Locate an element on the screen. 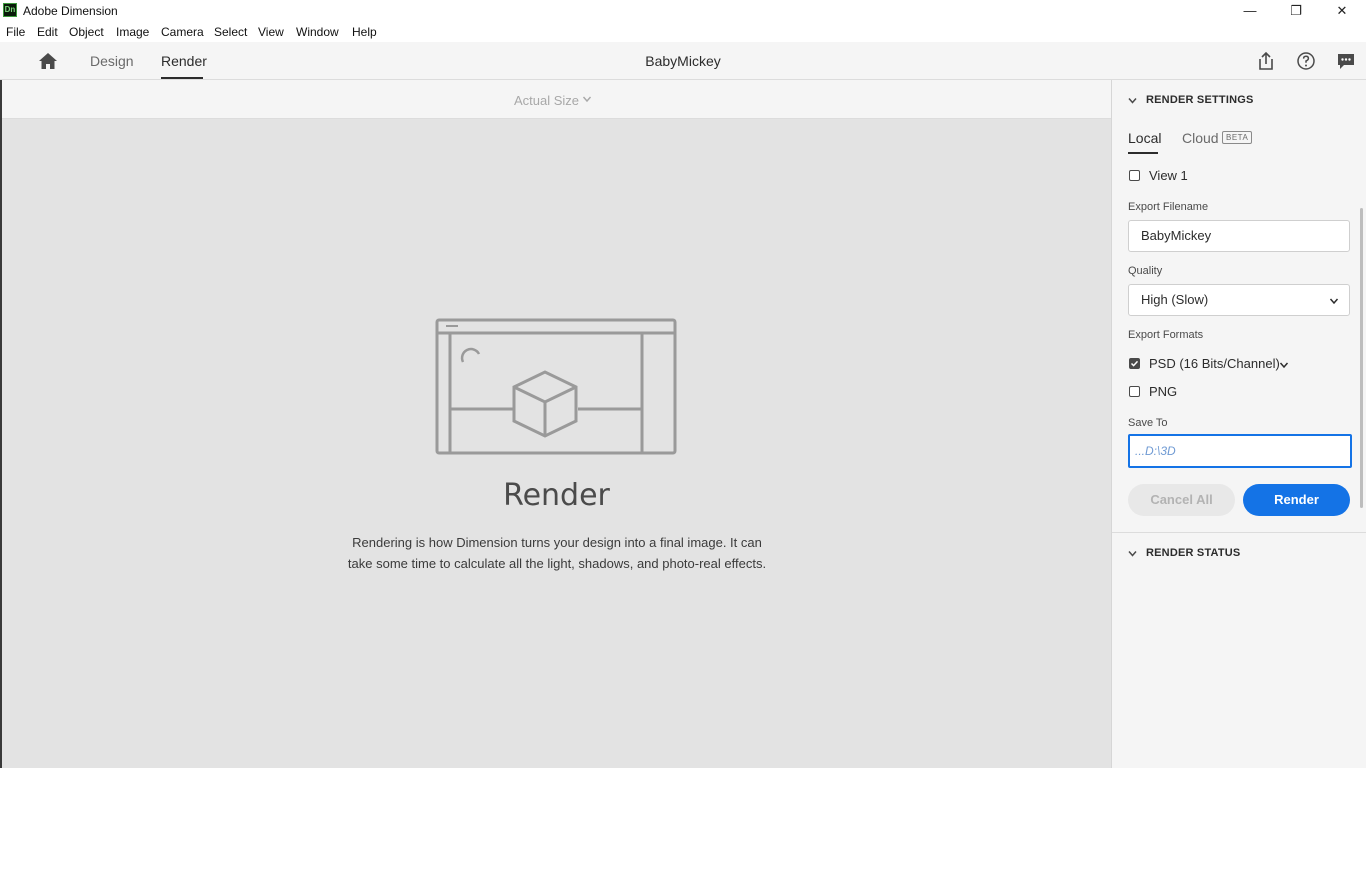  checkmark-icon is located at coordinates (1134, 363).